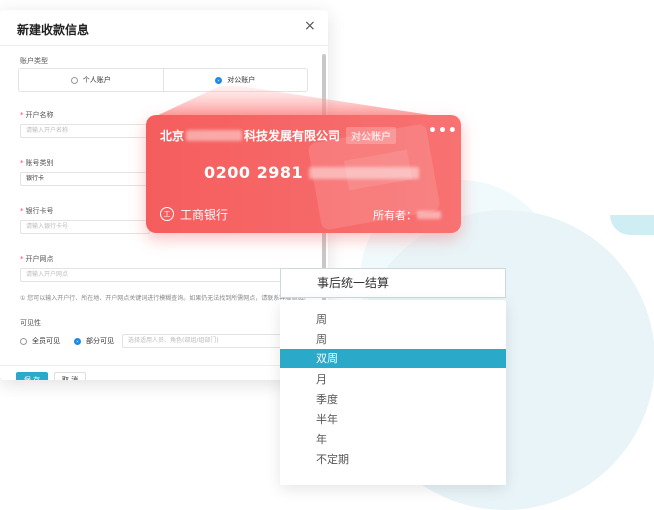 Image resolution: width=654 pixels, height=510 pixels. I want to click on card-number-label: * 银行卡号, so click(37, 211).